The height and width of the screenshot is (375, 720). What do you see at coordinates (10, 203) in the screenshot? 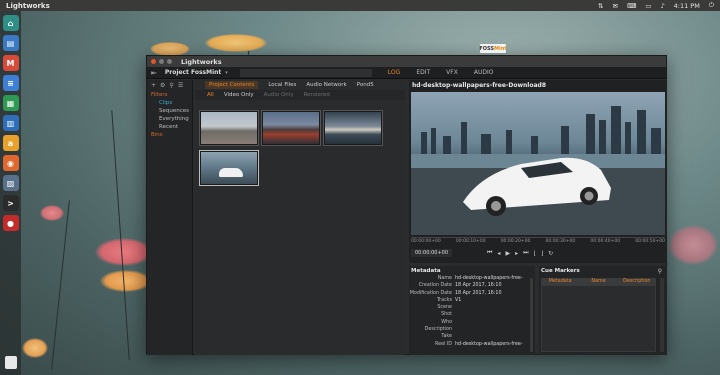
I see `terminal-icon: >` at bounding box center [10, 203].